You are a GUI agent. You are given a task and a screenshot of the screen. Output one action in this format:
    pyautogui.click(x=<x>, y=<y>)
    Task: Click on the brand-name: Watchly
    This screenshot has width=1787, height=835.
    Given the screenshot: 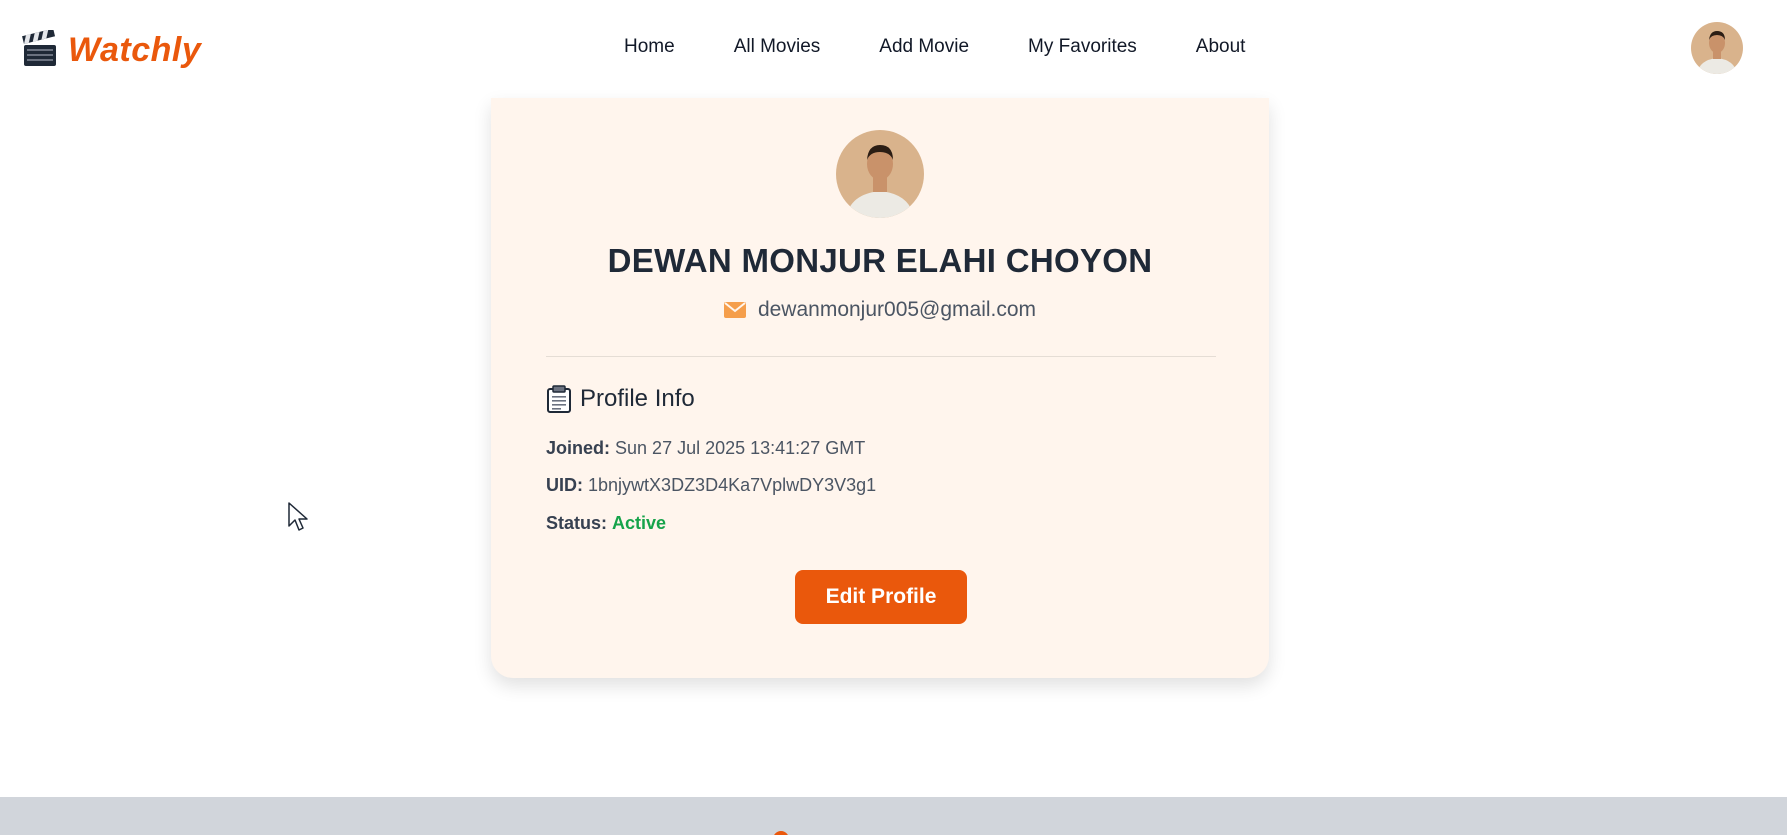 What is the action you would take?
    pyautogui.click(x=135, y=49)
    